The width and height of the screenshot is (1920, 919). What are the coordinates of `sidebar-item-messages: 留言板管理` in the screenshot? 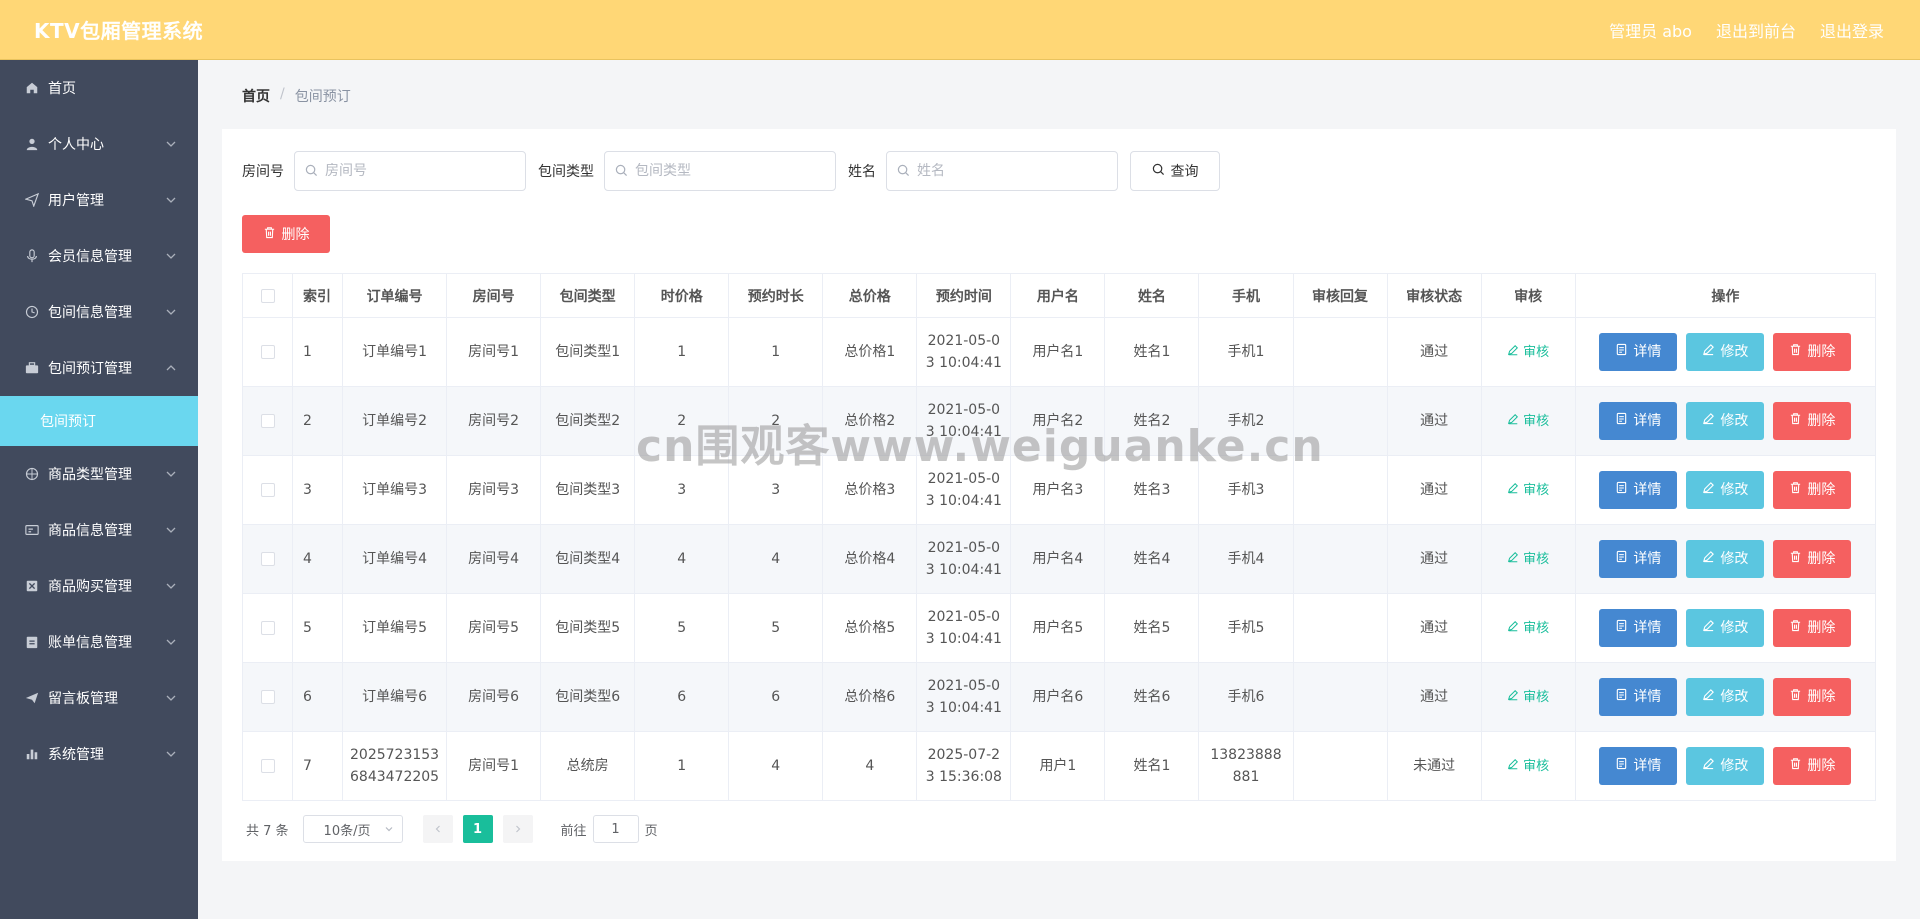 It's located at (99, 698).